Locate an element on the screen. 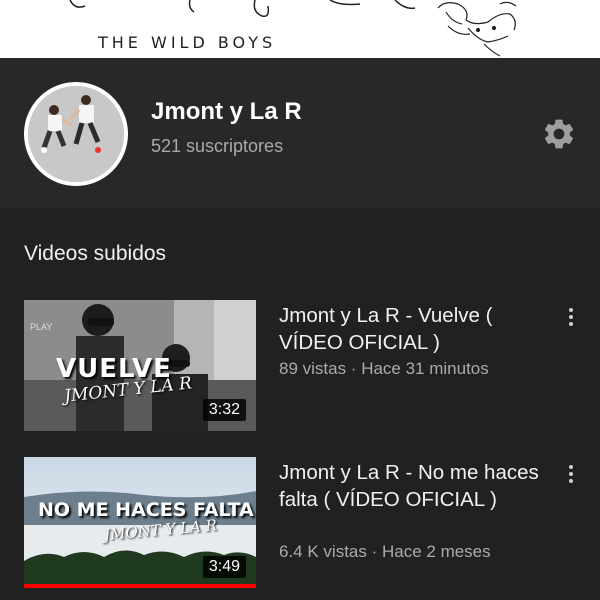 The width and height of the screenshot is (600, 600). avatar-image is located at coordinates (76, 134).